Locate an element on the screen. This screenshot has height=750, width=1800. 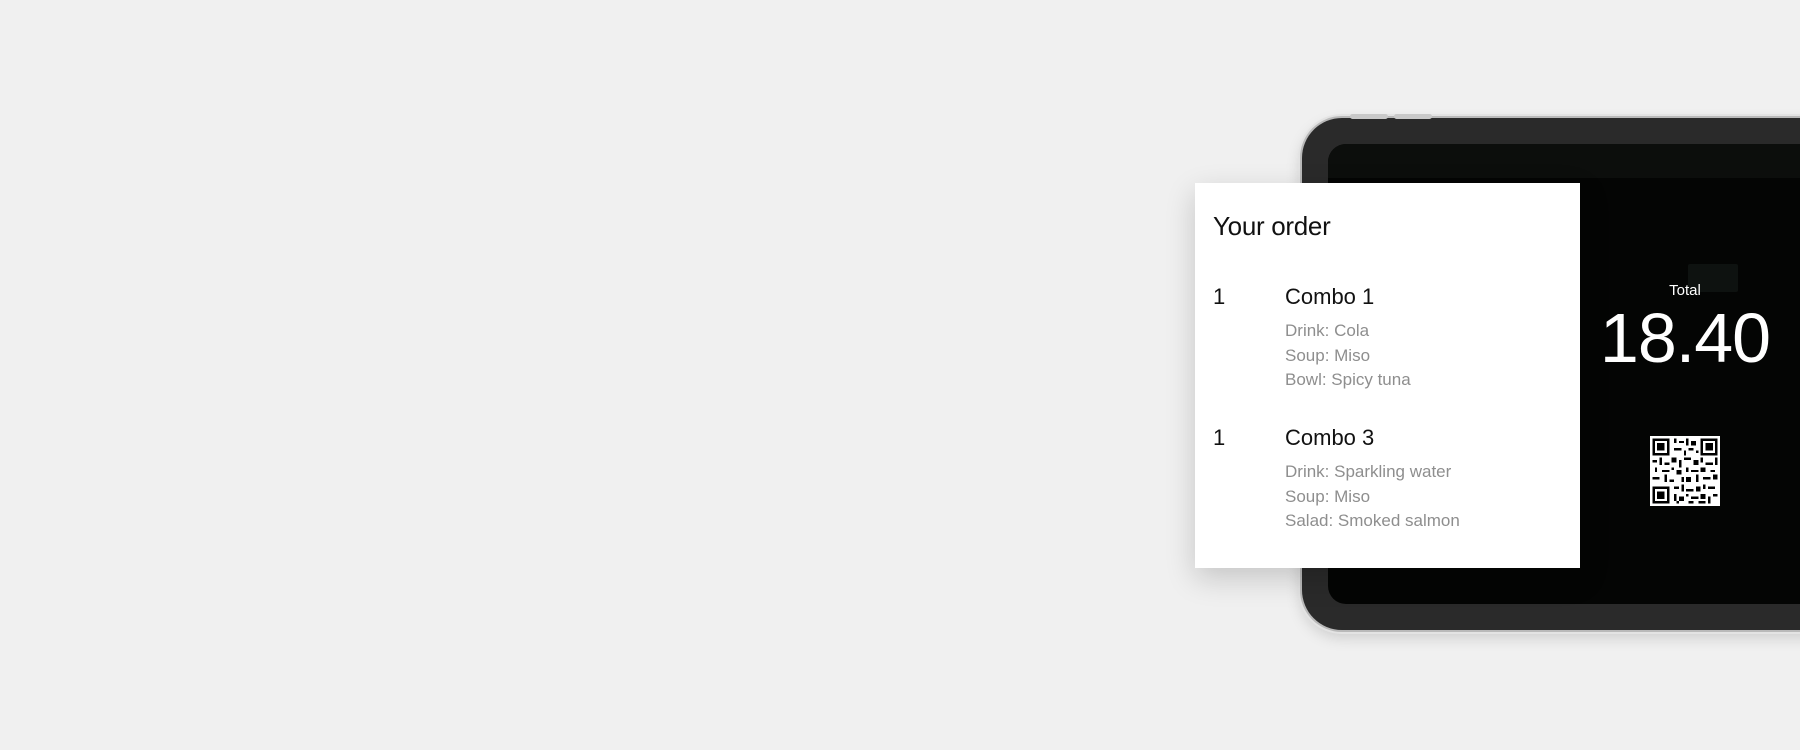
item-option: Drink: Cola is located at coordinates (1327, 330).